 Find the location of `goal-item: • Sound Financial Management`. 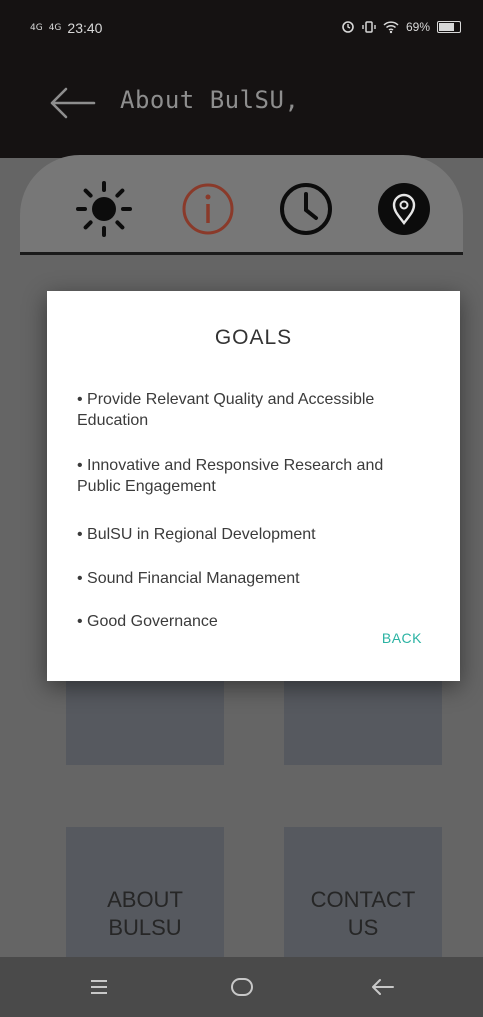

goal-item: • Sound Financial Management is located at coordinates (257, 578).